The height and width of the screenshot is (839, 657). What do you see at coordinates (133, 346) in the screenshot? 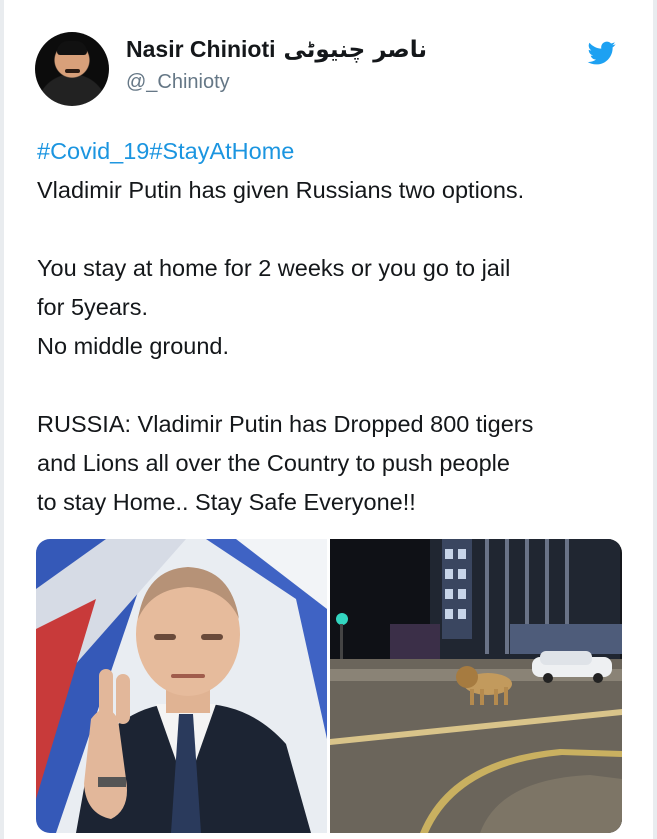
I see `tweet-line: No middle ground.` at bounding box center [133, 346].